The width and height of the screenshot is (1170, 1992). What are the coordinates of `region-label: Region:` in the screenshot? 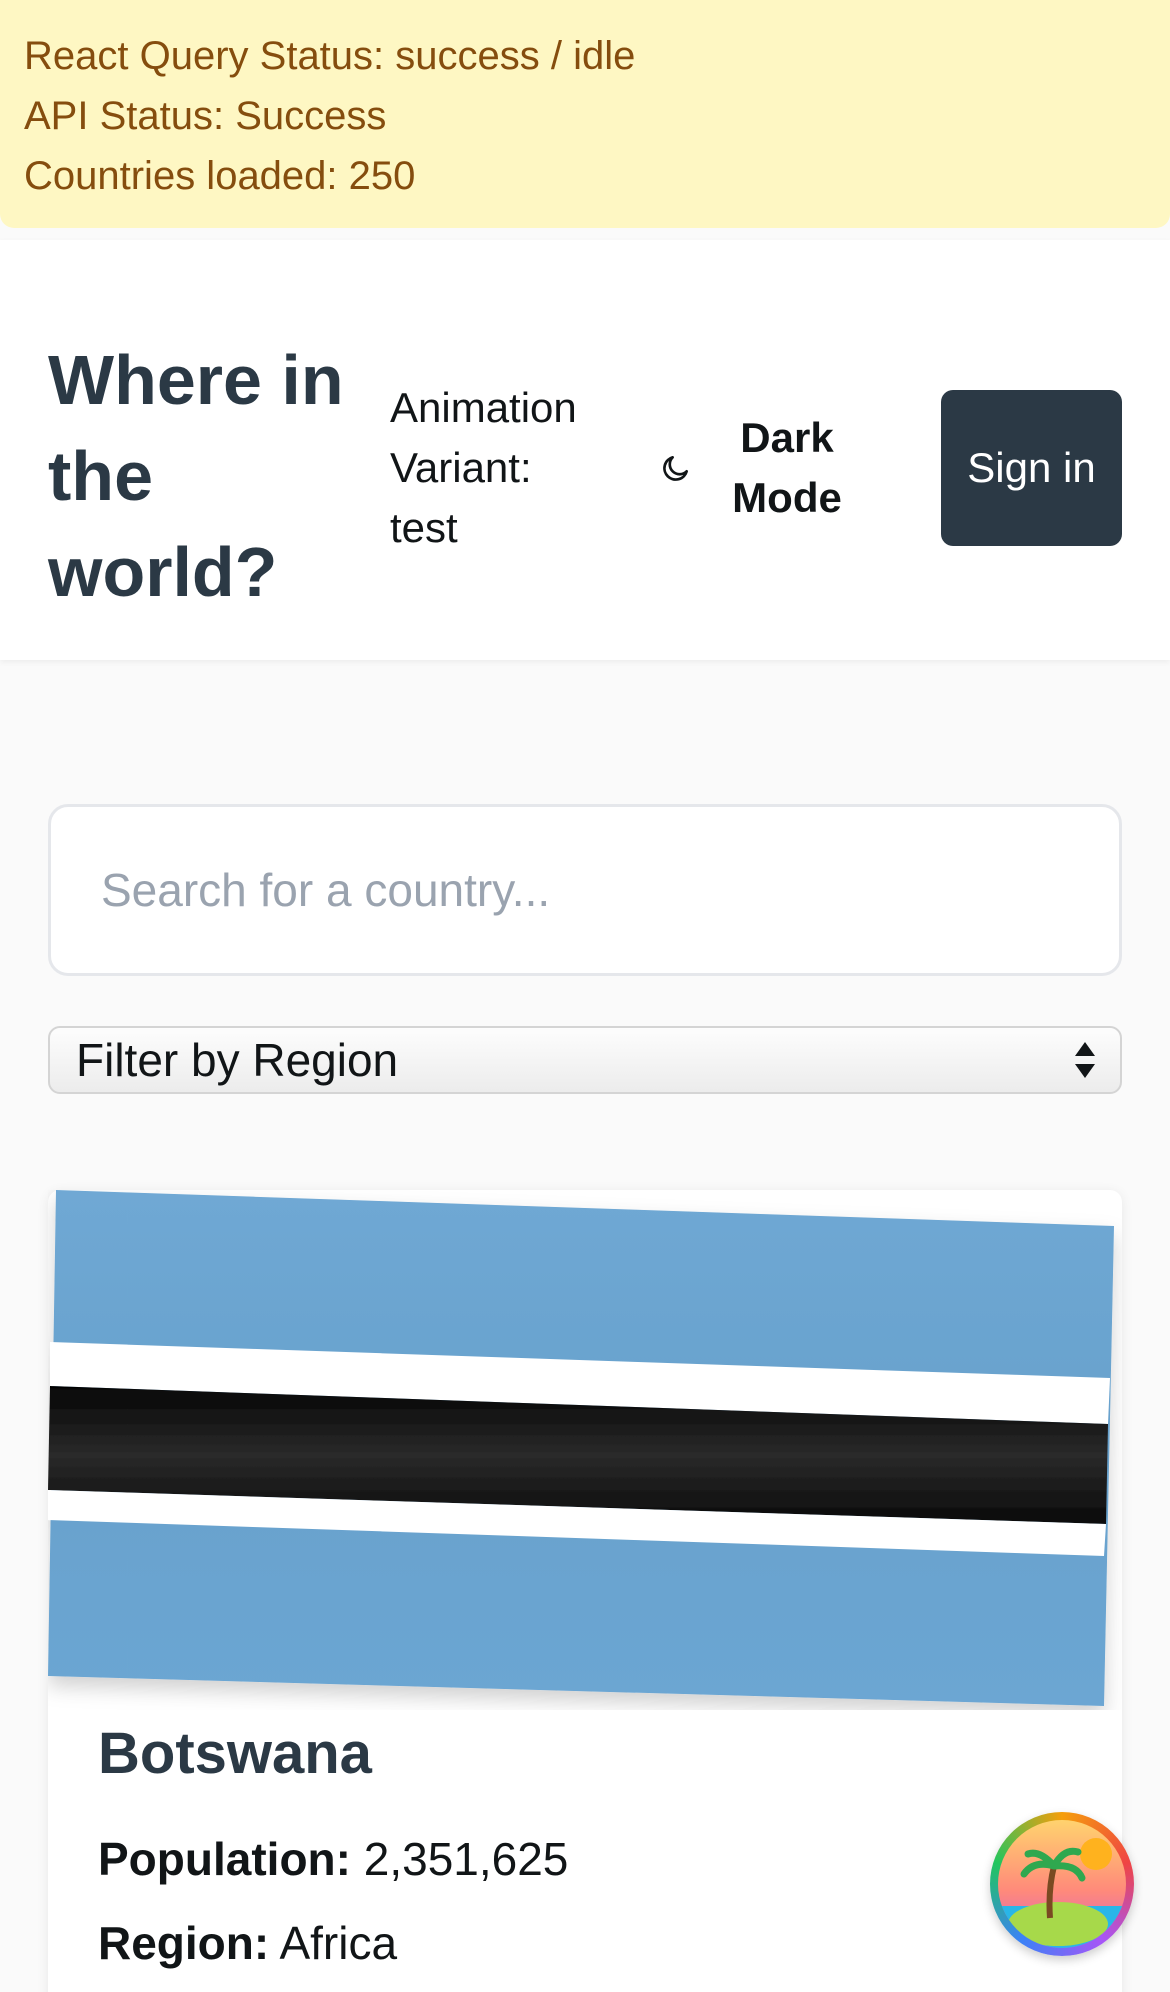 It's located at (184, 1943).